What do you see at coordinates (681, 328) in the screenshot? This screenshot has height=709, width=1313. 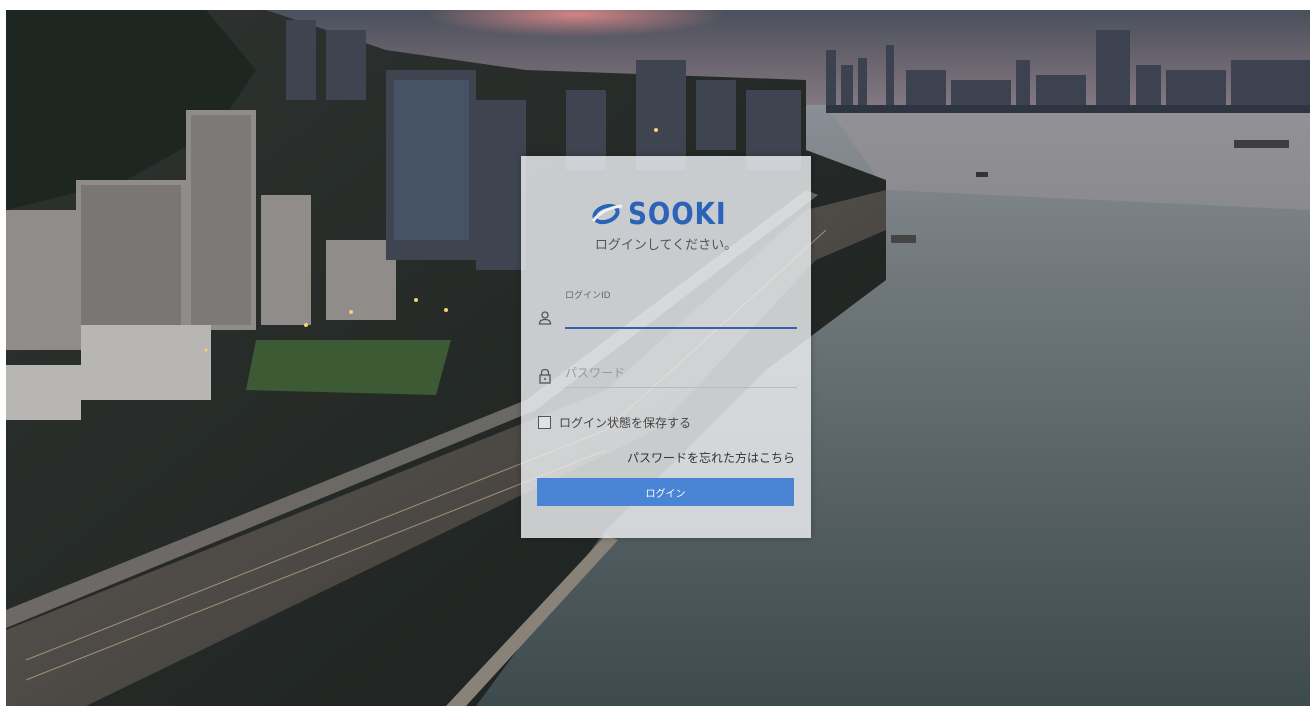 I see `login-id-underline` at bounding box center [681, 328].